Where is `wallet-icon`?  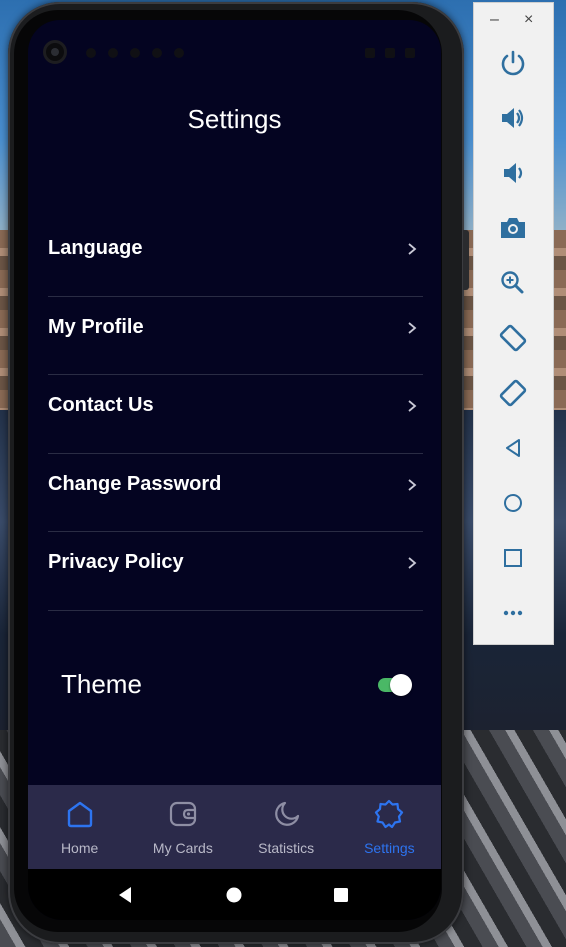 wallet-icon is located at coordinates (182, 814).